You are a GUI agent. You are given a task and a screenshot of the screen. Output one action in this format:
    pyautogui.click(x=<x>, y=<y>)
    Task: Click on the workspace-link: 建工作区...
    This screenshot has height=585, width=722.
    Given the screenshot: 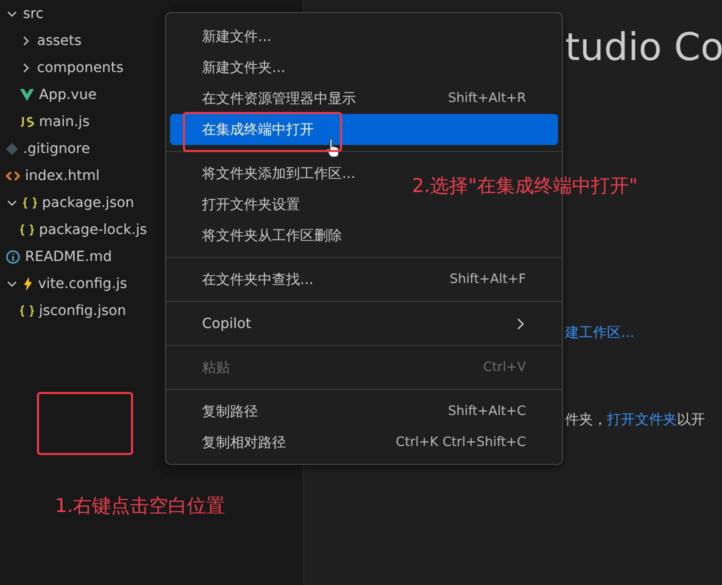 What is the action you would take?
    pyautogui.click(x=599, y=333)
    